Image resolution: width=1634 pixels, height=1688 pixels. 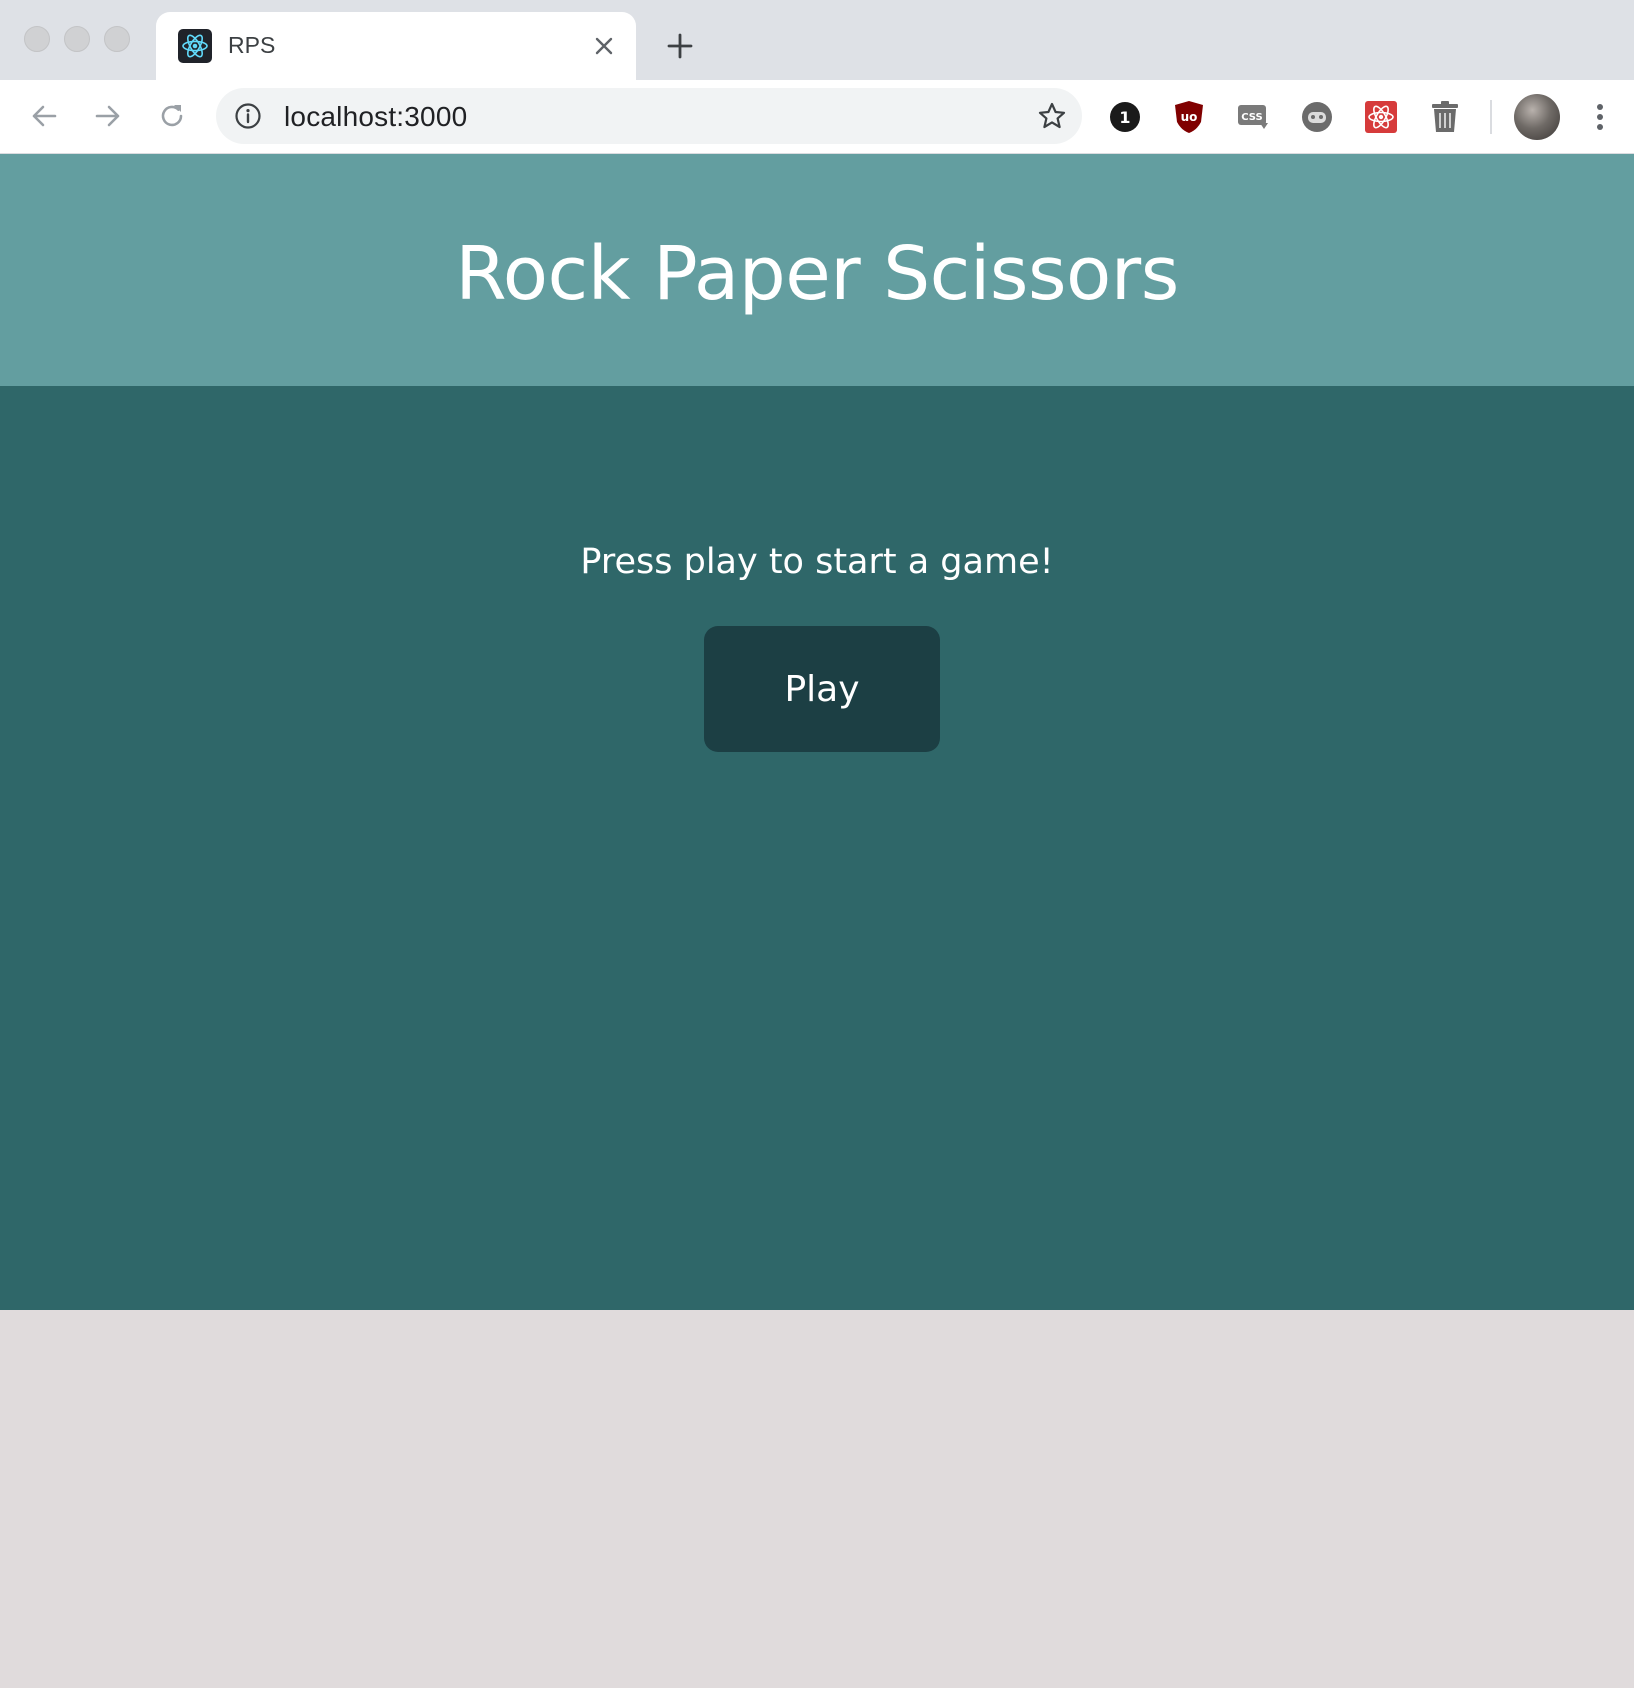 What do you see at coordinates (680, 46) in the screenshot?
I see `new-tab-plus-icon` at bounding box center [680, 46].